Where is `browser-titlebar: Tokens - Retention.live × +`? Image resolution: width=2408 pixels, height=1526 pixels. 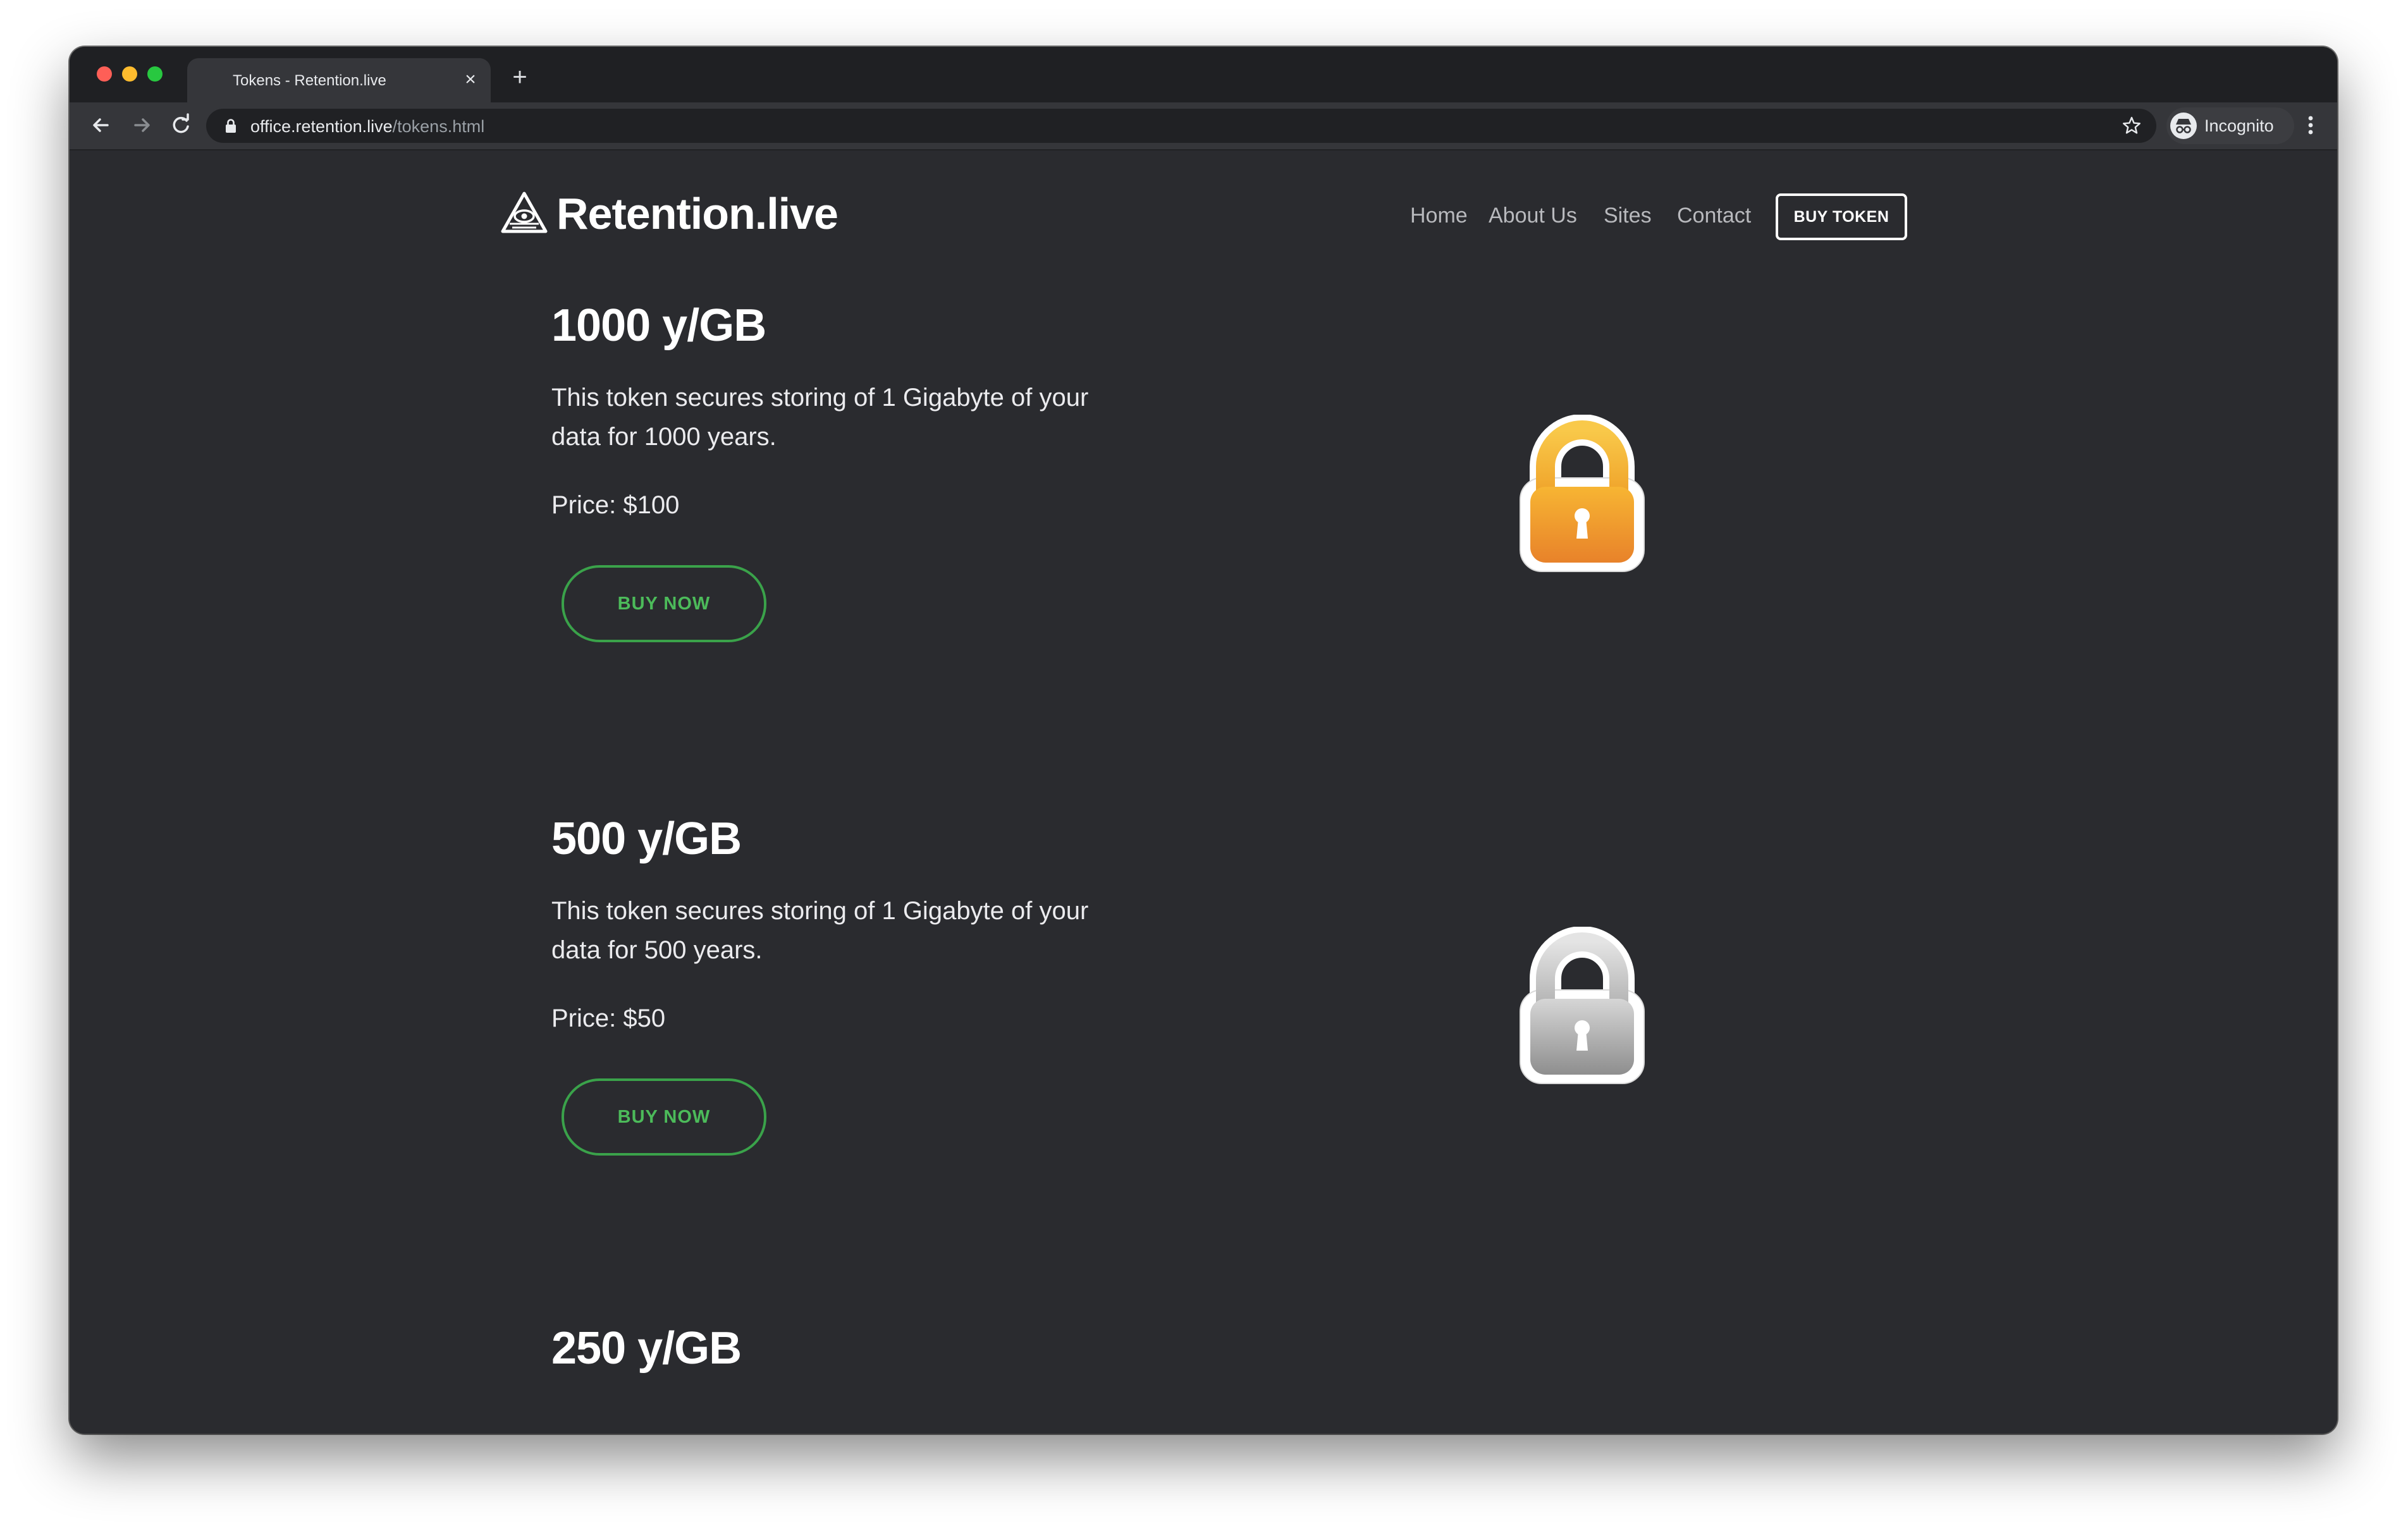 browser-titlebar: Tokens - Retention.live × + is located at coordinates (1203, 74).